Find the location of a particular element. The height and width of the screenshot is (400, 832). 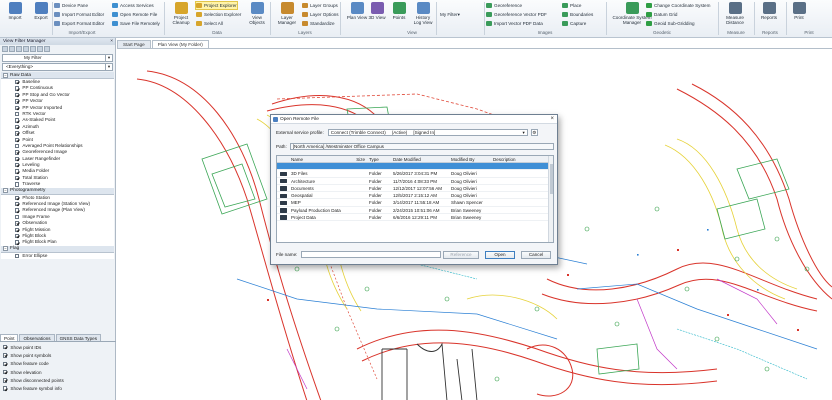

view-objects-button: View Objects is located at coordinates (257, 15).